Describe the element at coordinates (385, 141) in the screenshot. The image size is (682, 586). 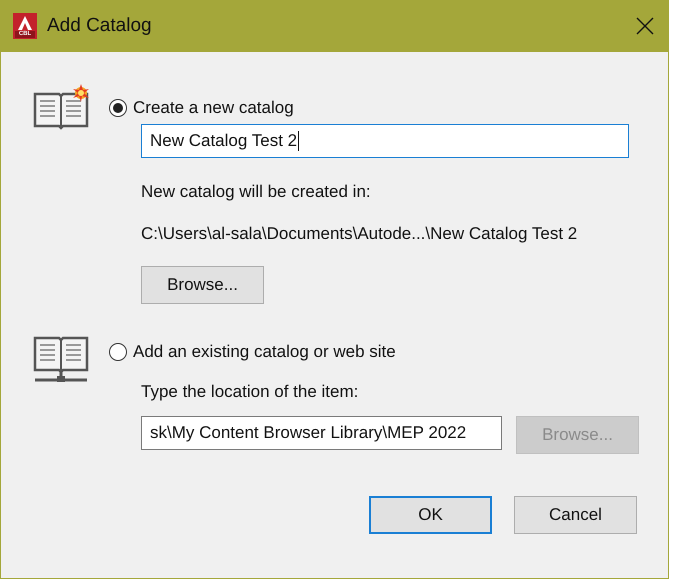
I see `catalog-name-field: New Catalog Test 2` at that location.